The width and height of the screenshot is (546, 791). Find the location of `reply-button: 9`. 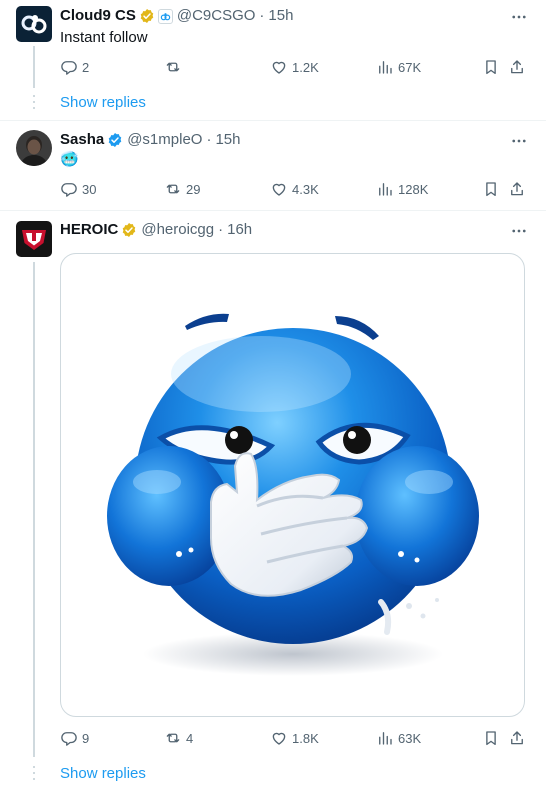

reply-button: 9 is located at coordinates (74, 738).